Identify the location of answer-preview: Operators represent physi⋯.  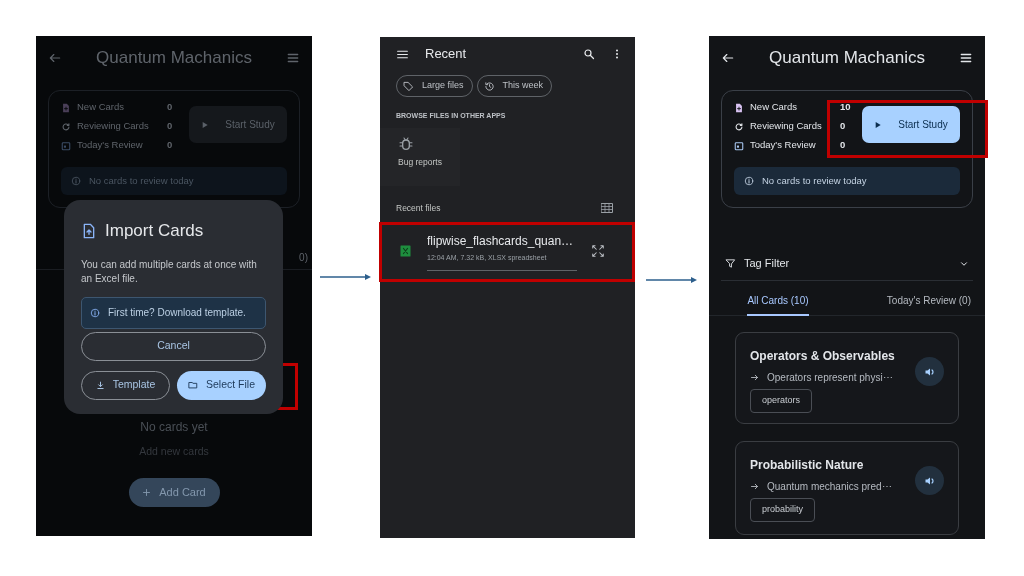
(830, 378).